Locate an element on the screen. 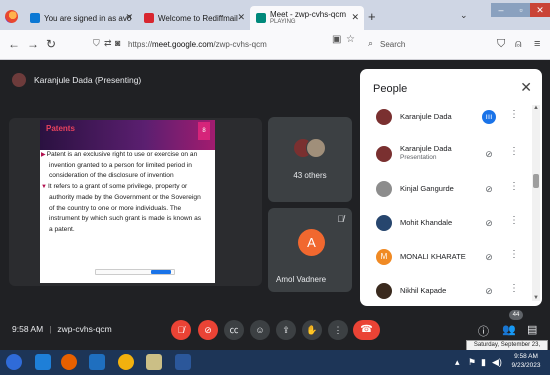 The image size is (550, 375). url-text: https://meet.google.com/zwp-cvhs-qcm is located at coordinates (197, 44).